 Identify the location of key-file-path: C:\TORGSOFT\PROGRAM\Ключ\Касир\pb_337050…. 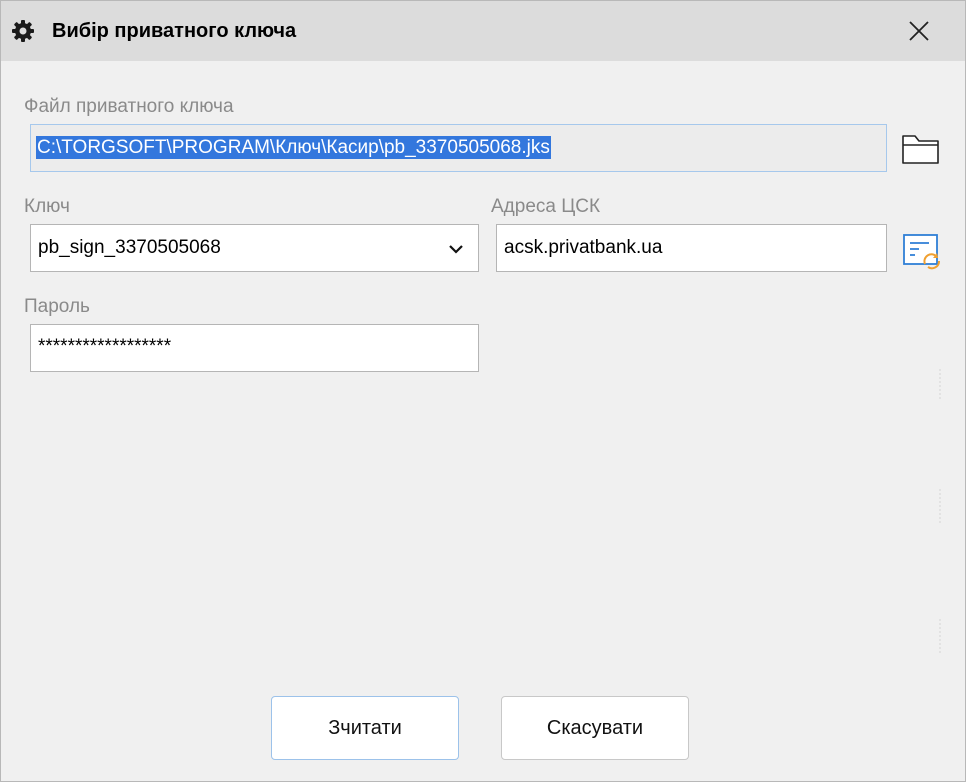
(293, 147).